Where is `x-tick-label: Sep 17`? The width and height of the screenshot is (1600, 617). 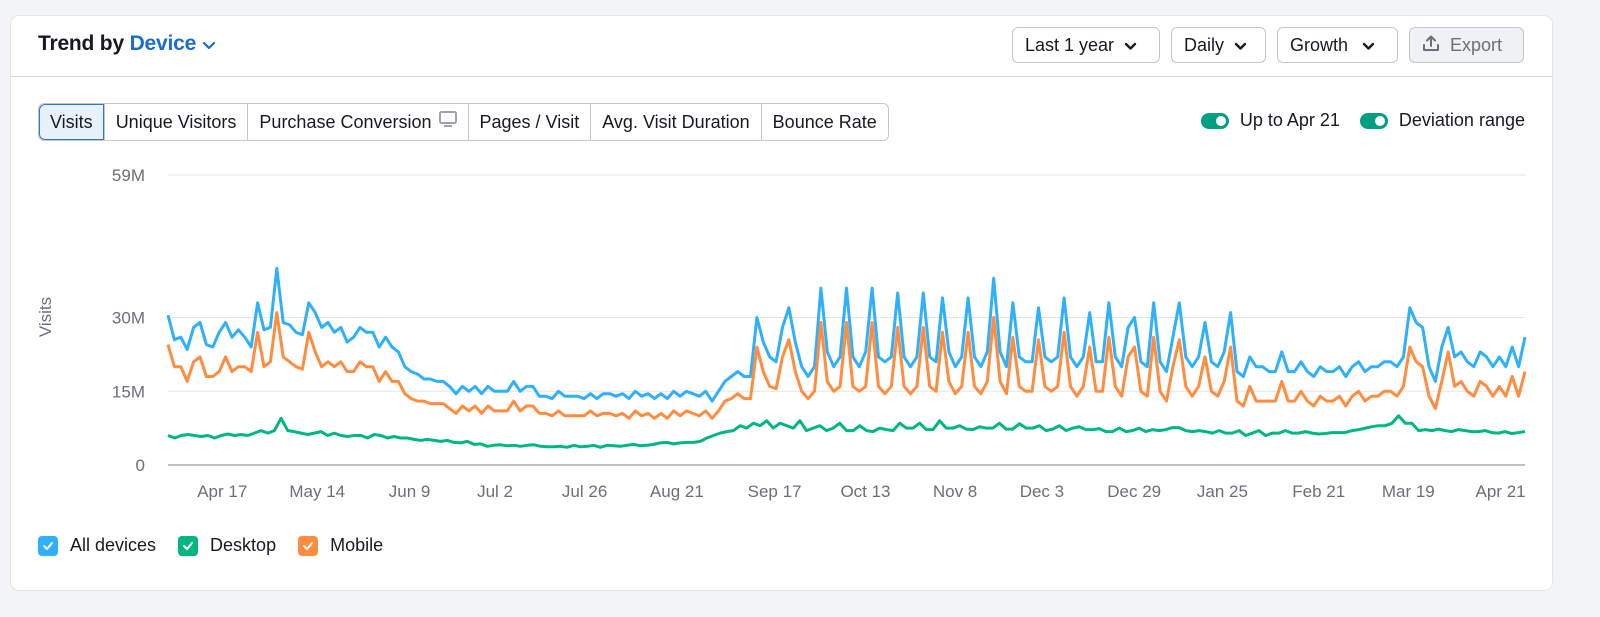
x-tick-label: Sep 17 is located at coordinates (775, 491).